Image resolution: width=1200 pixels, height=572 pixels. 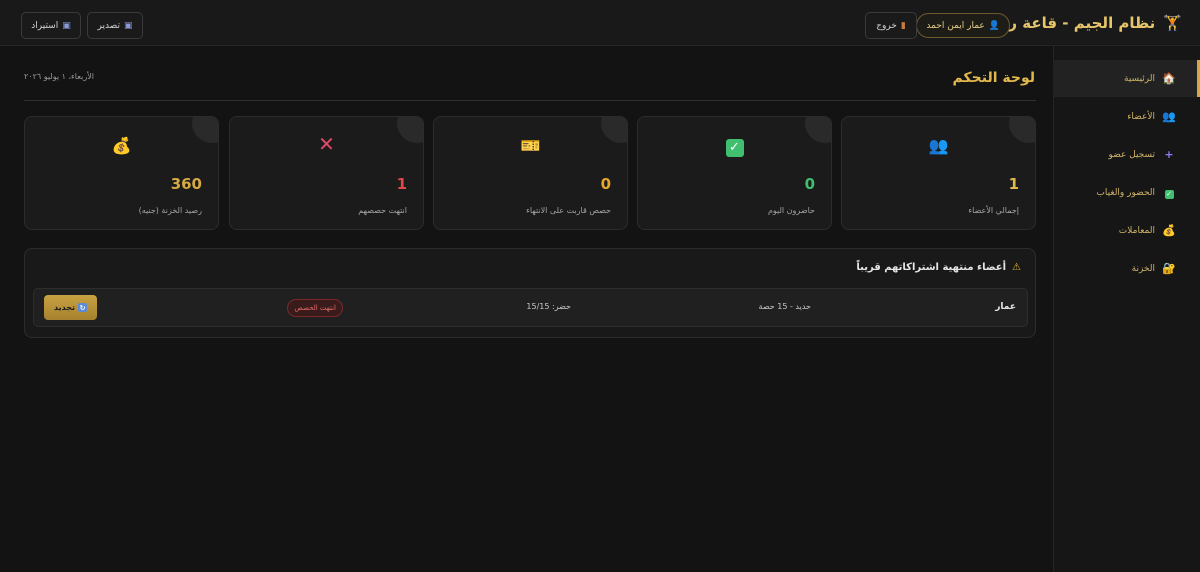 What do you see at coordinates (1126, 116) in the screenshot?
I see `sidebar-item-members: 👥 الأعضاء` at bounding box center [1126, 116].